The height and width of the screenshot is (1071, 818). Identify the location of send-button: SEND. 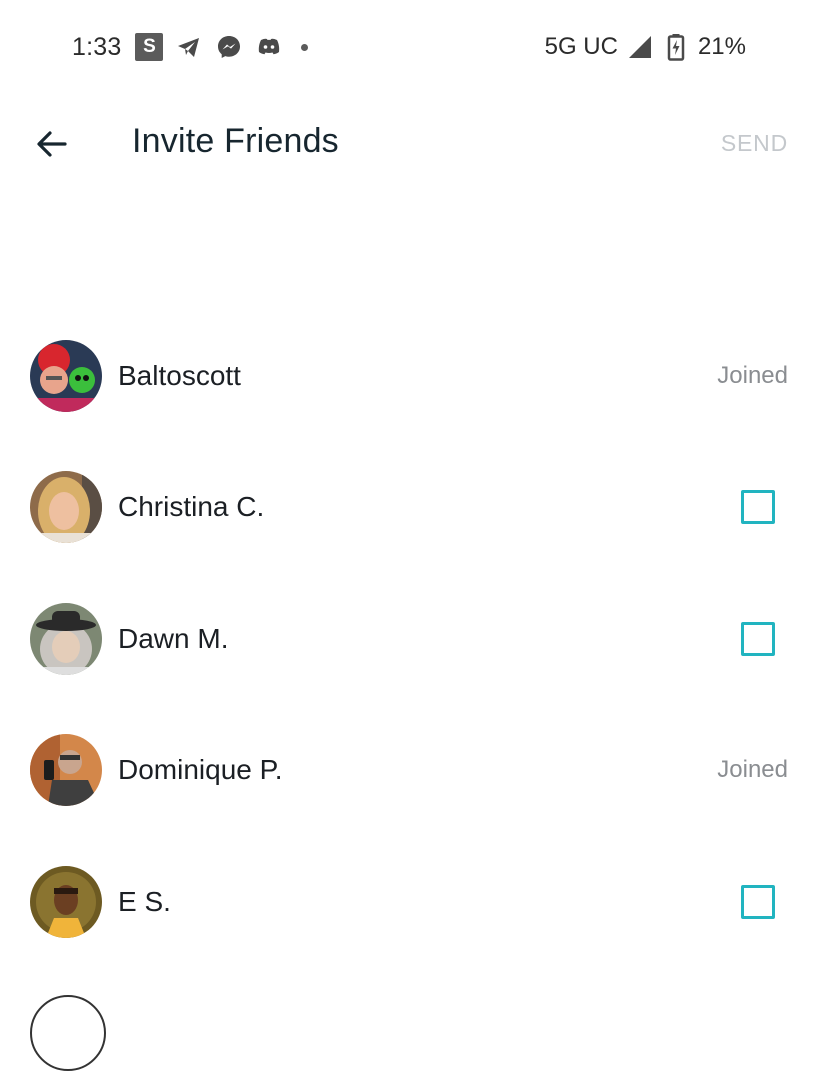
(754, 143).